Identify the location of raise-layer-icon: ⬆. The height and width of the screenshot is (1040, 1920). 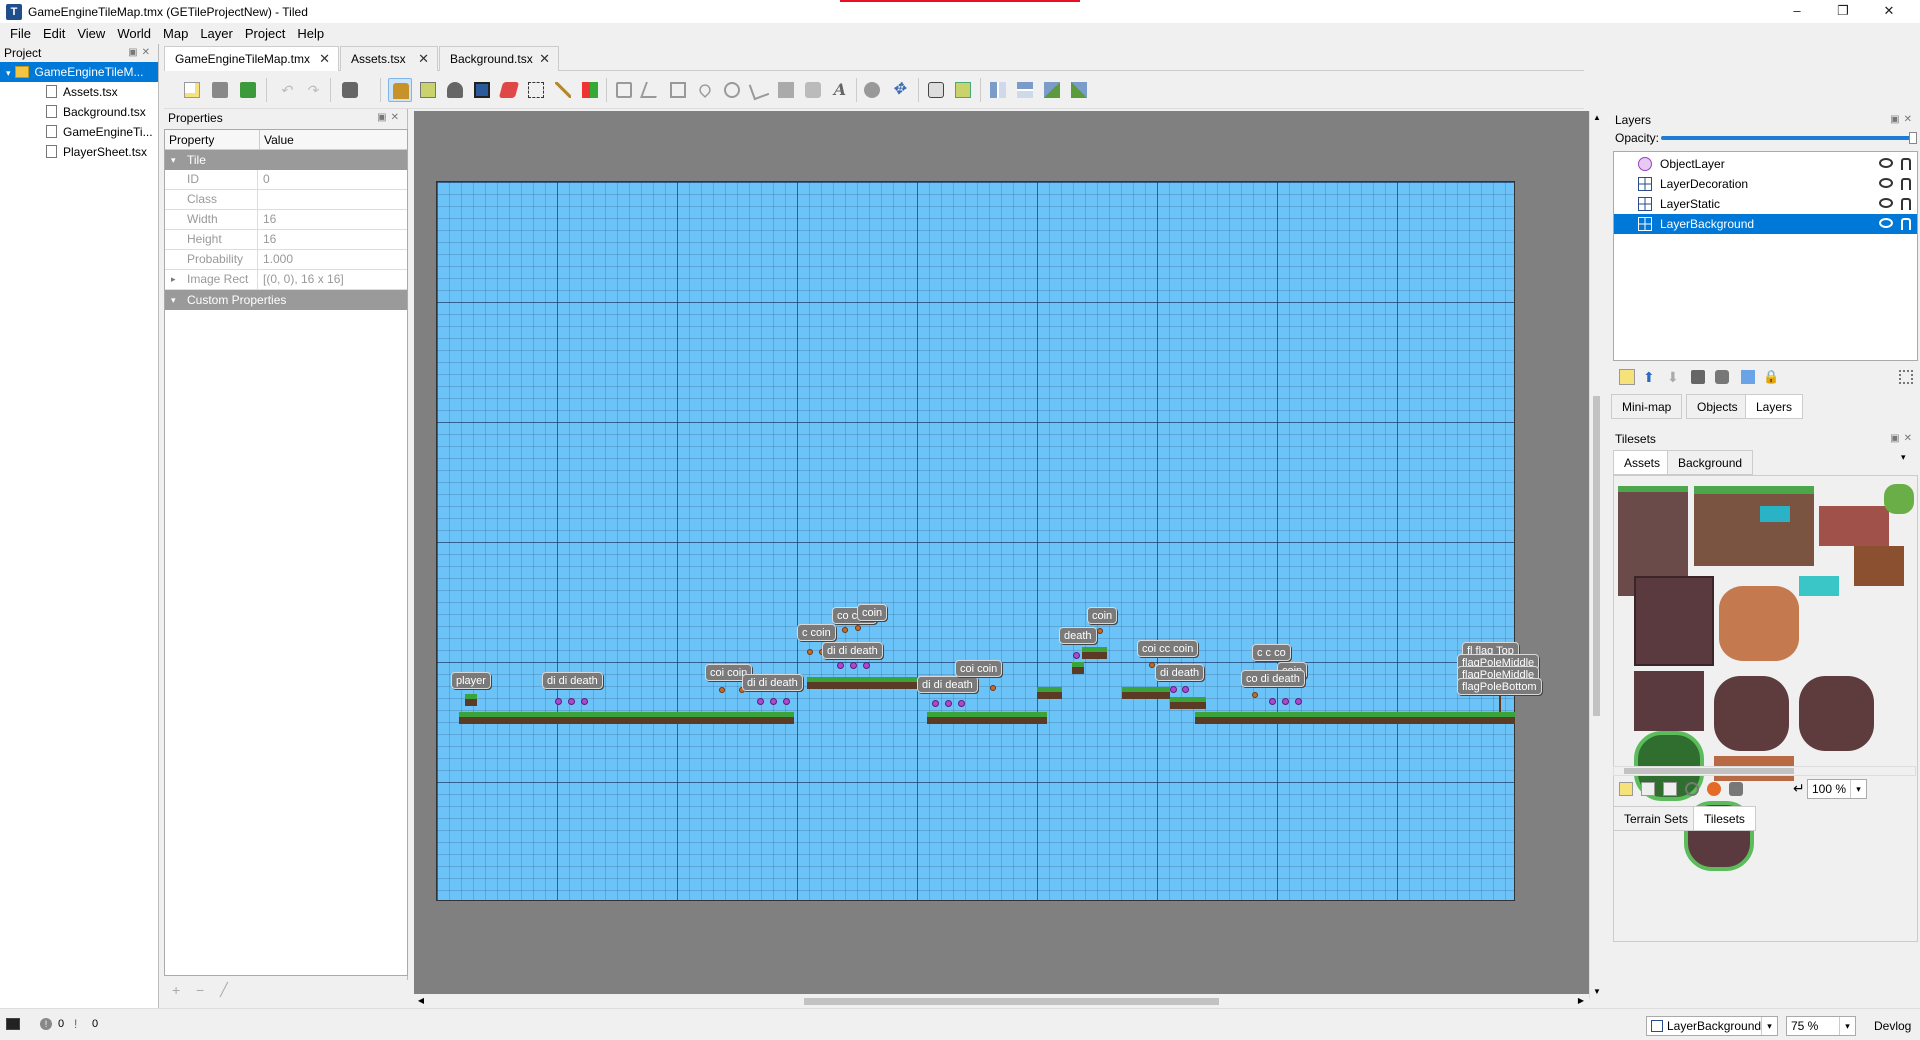
(1649, 377).